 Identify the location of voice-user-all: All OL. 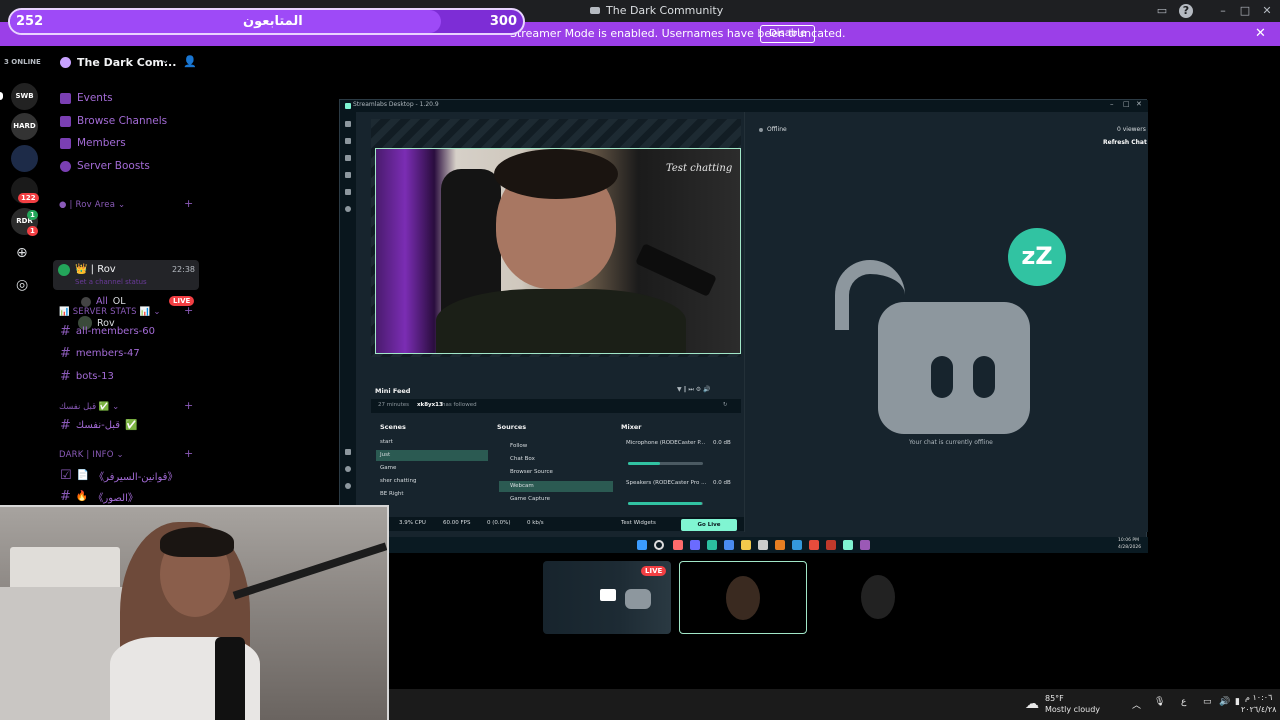
(103, 301).